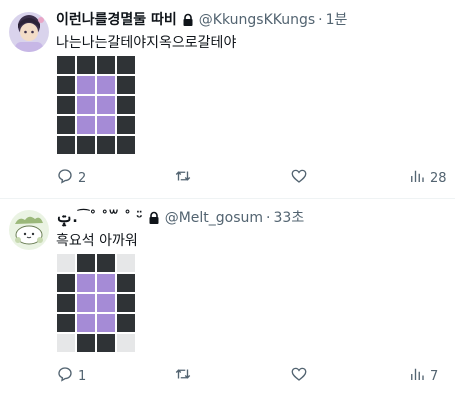 The image size is (455, 401). What do you see at coordinates (116, 20) in the screenshot?
I see `display-name: 이런나를경멸둘 따비` at bounding box center [116, 20].